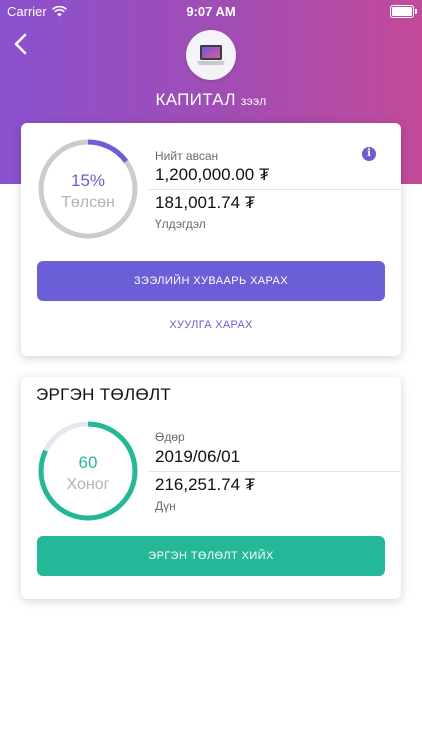 The width and height of the screenshot is (422, 750). What do you see at coordinates (253, 101) in the screenshot?
I see `title-sub: зээл` at bounding box center [253, 101].